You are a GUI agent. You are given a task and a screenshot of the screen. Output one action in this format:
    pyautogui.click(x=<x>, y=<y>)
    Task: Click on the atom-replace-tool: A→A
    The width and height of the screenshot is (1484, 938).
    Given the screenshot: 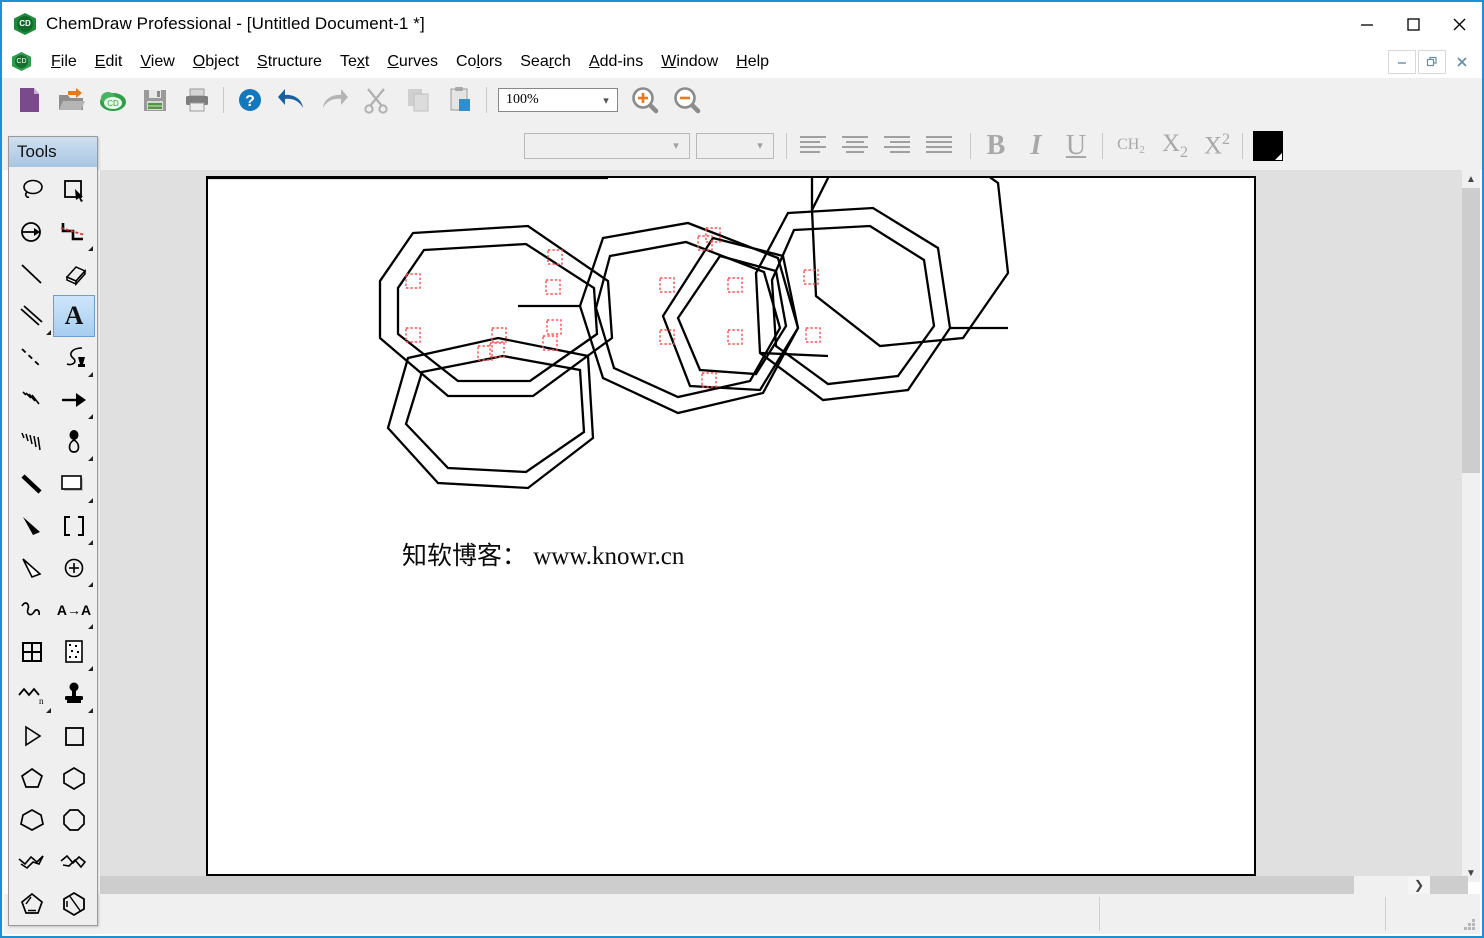 What is the action you would take?
    pyautogui.click(x=74, y=610)
    